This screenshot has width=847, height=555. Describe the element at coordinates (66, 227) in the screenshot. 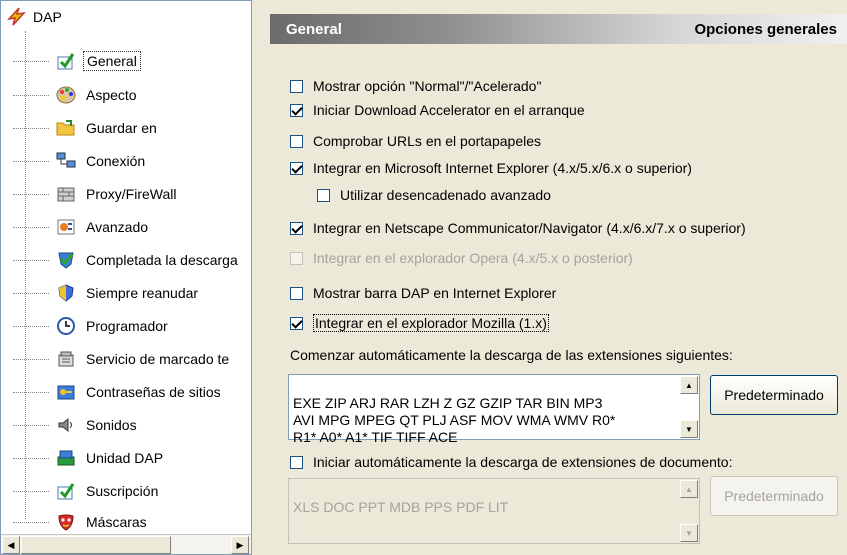

I see `advanced-icon` at that location.